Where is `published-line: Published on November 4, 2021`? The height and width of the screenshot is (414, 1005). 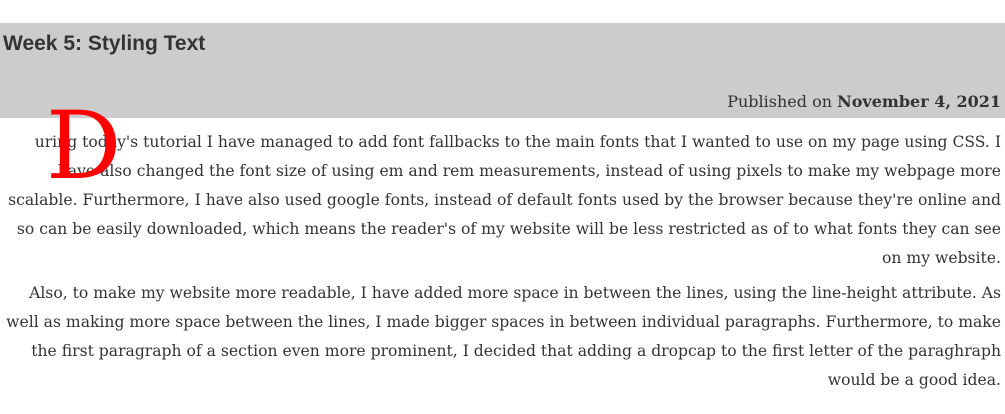 published-line: Published on November 4, 2021 is located at coordinates (864, 102).